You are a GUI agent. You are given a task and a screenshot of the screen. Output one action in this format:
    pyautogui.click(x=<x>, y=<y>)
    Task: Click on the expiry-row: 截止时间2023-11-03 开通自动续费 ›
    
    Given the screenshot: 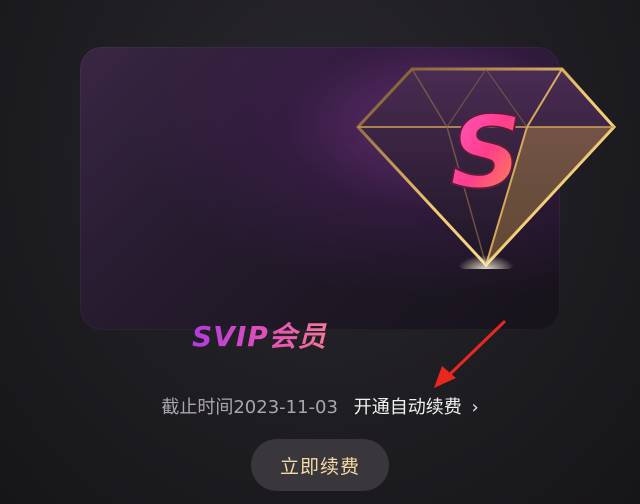 What is the action you would take?
    pyautogui.click(x=320, y=408)
    